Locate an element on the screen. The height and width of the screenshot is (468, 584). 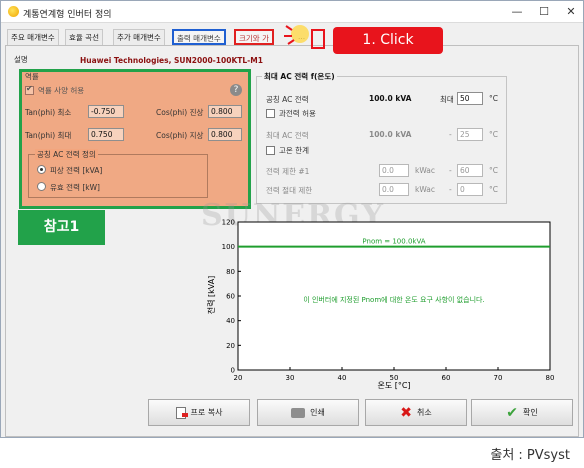
print-label: 인쇄 is located at coordinates (317, 412).